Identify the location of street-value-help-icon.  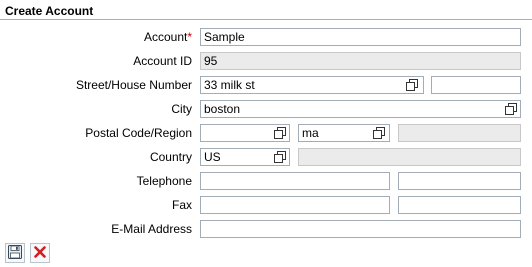
(412, 85).